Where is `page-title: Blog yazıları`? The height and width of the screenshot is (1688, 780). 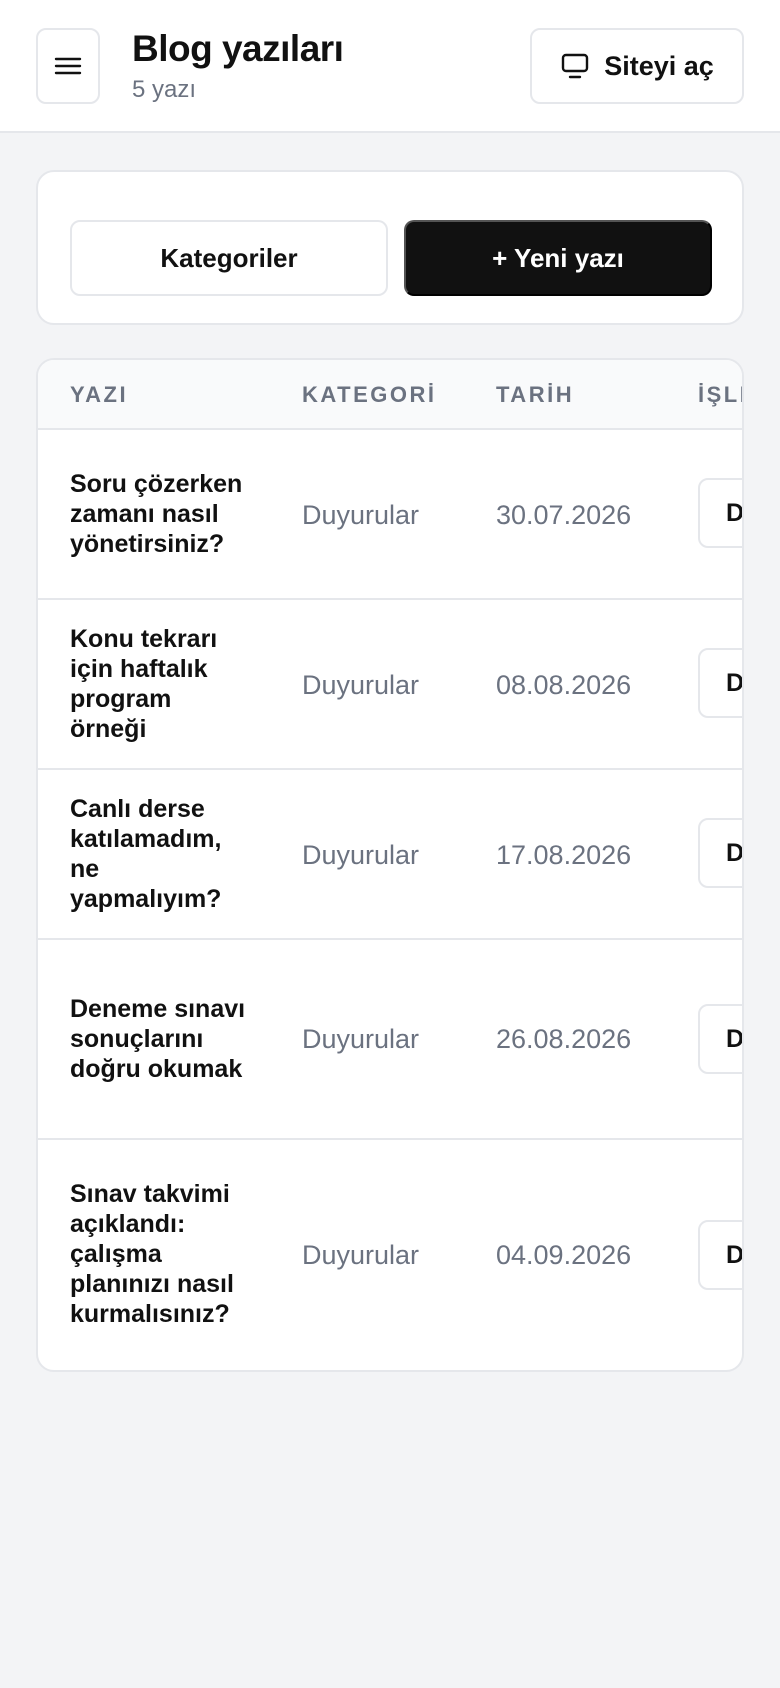 page-title: Blog yazıları is located at coordinates (238, 48).